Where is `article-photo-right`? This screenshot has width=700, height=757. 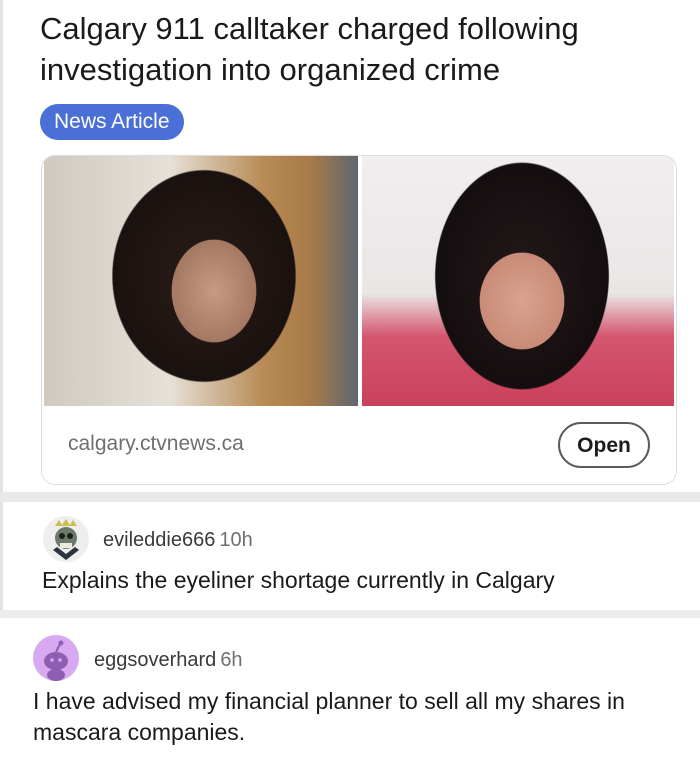
article-photo-right is located at coordinates (518, 281).